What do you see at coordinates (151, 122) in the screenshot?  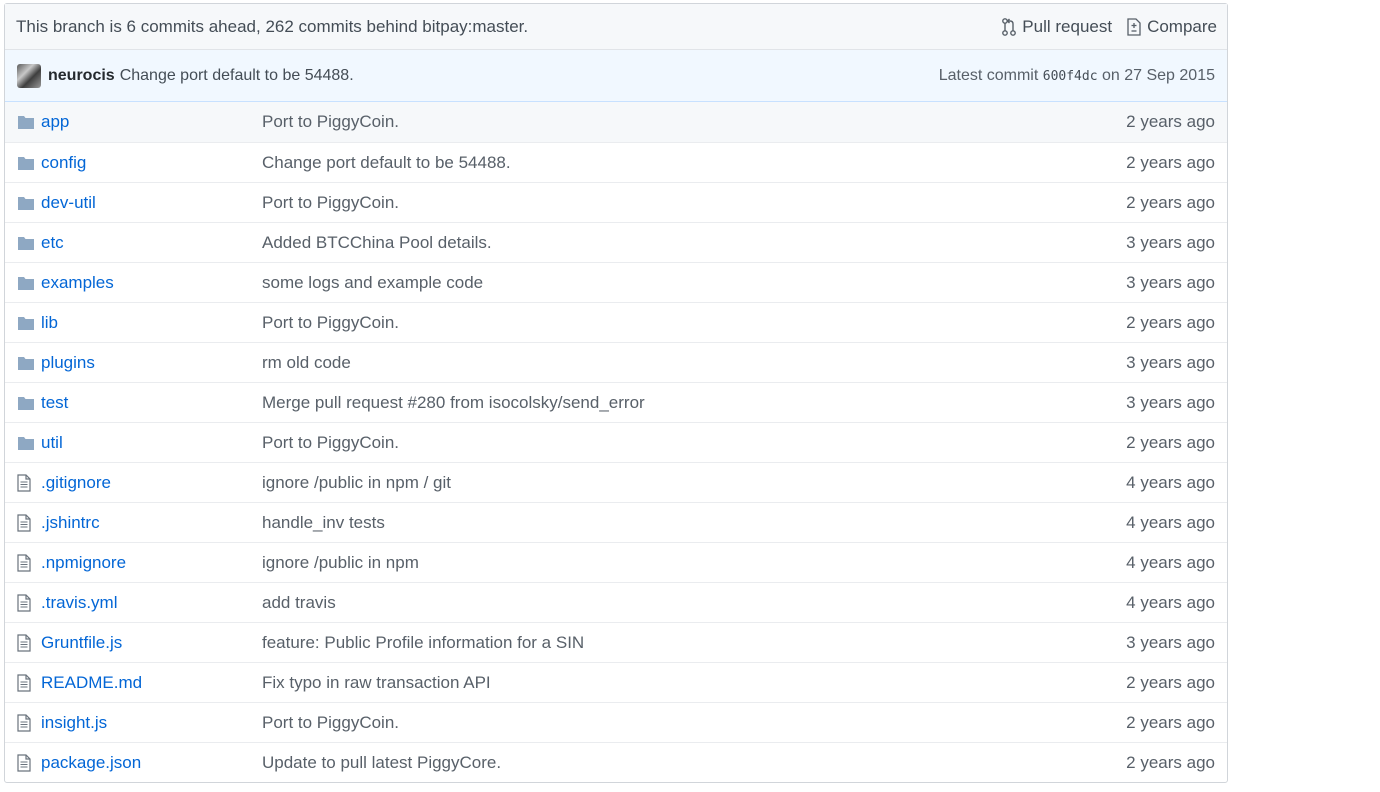 I see `file-name-link: app` at bounding box center [151, 122].